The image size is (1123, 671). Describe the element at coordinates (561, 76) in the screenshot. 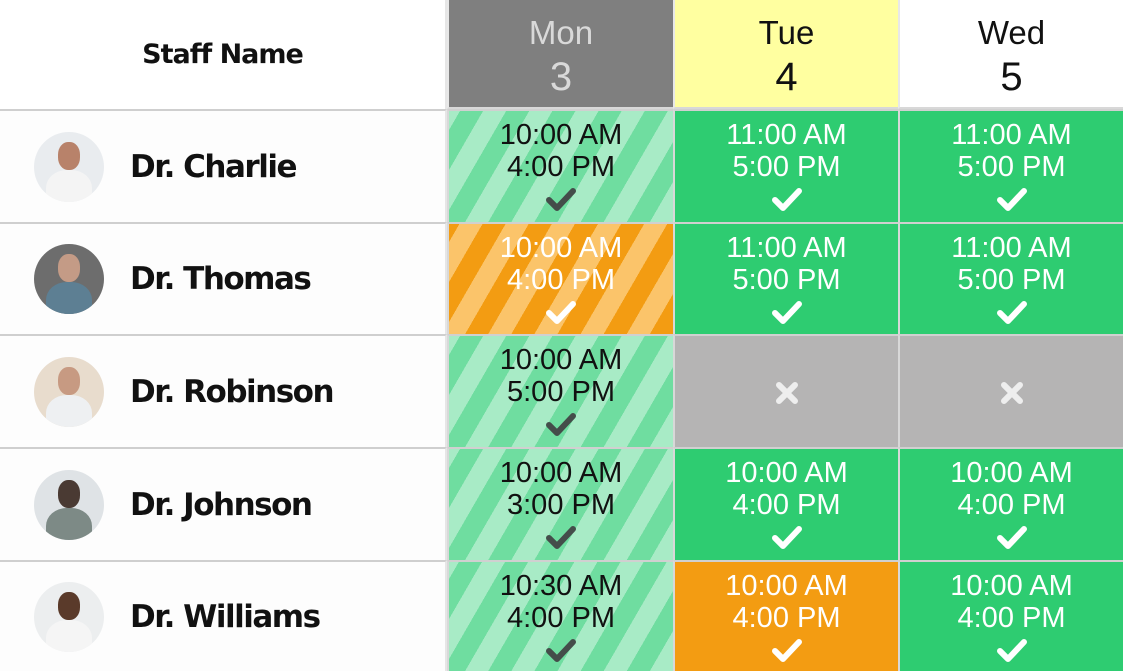

I see `day-date: 3` at that location.